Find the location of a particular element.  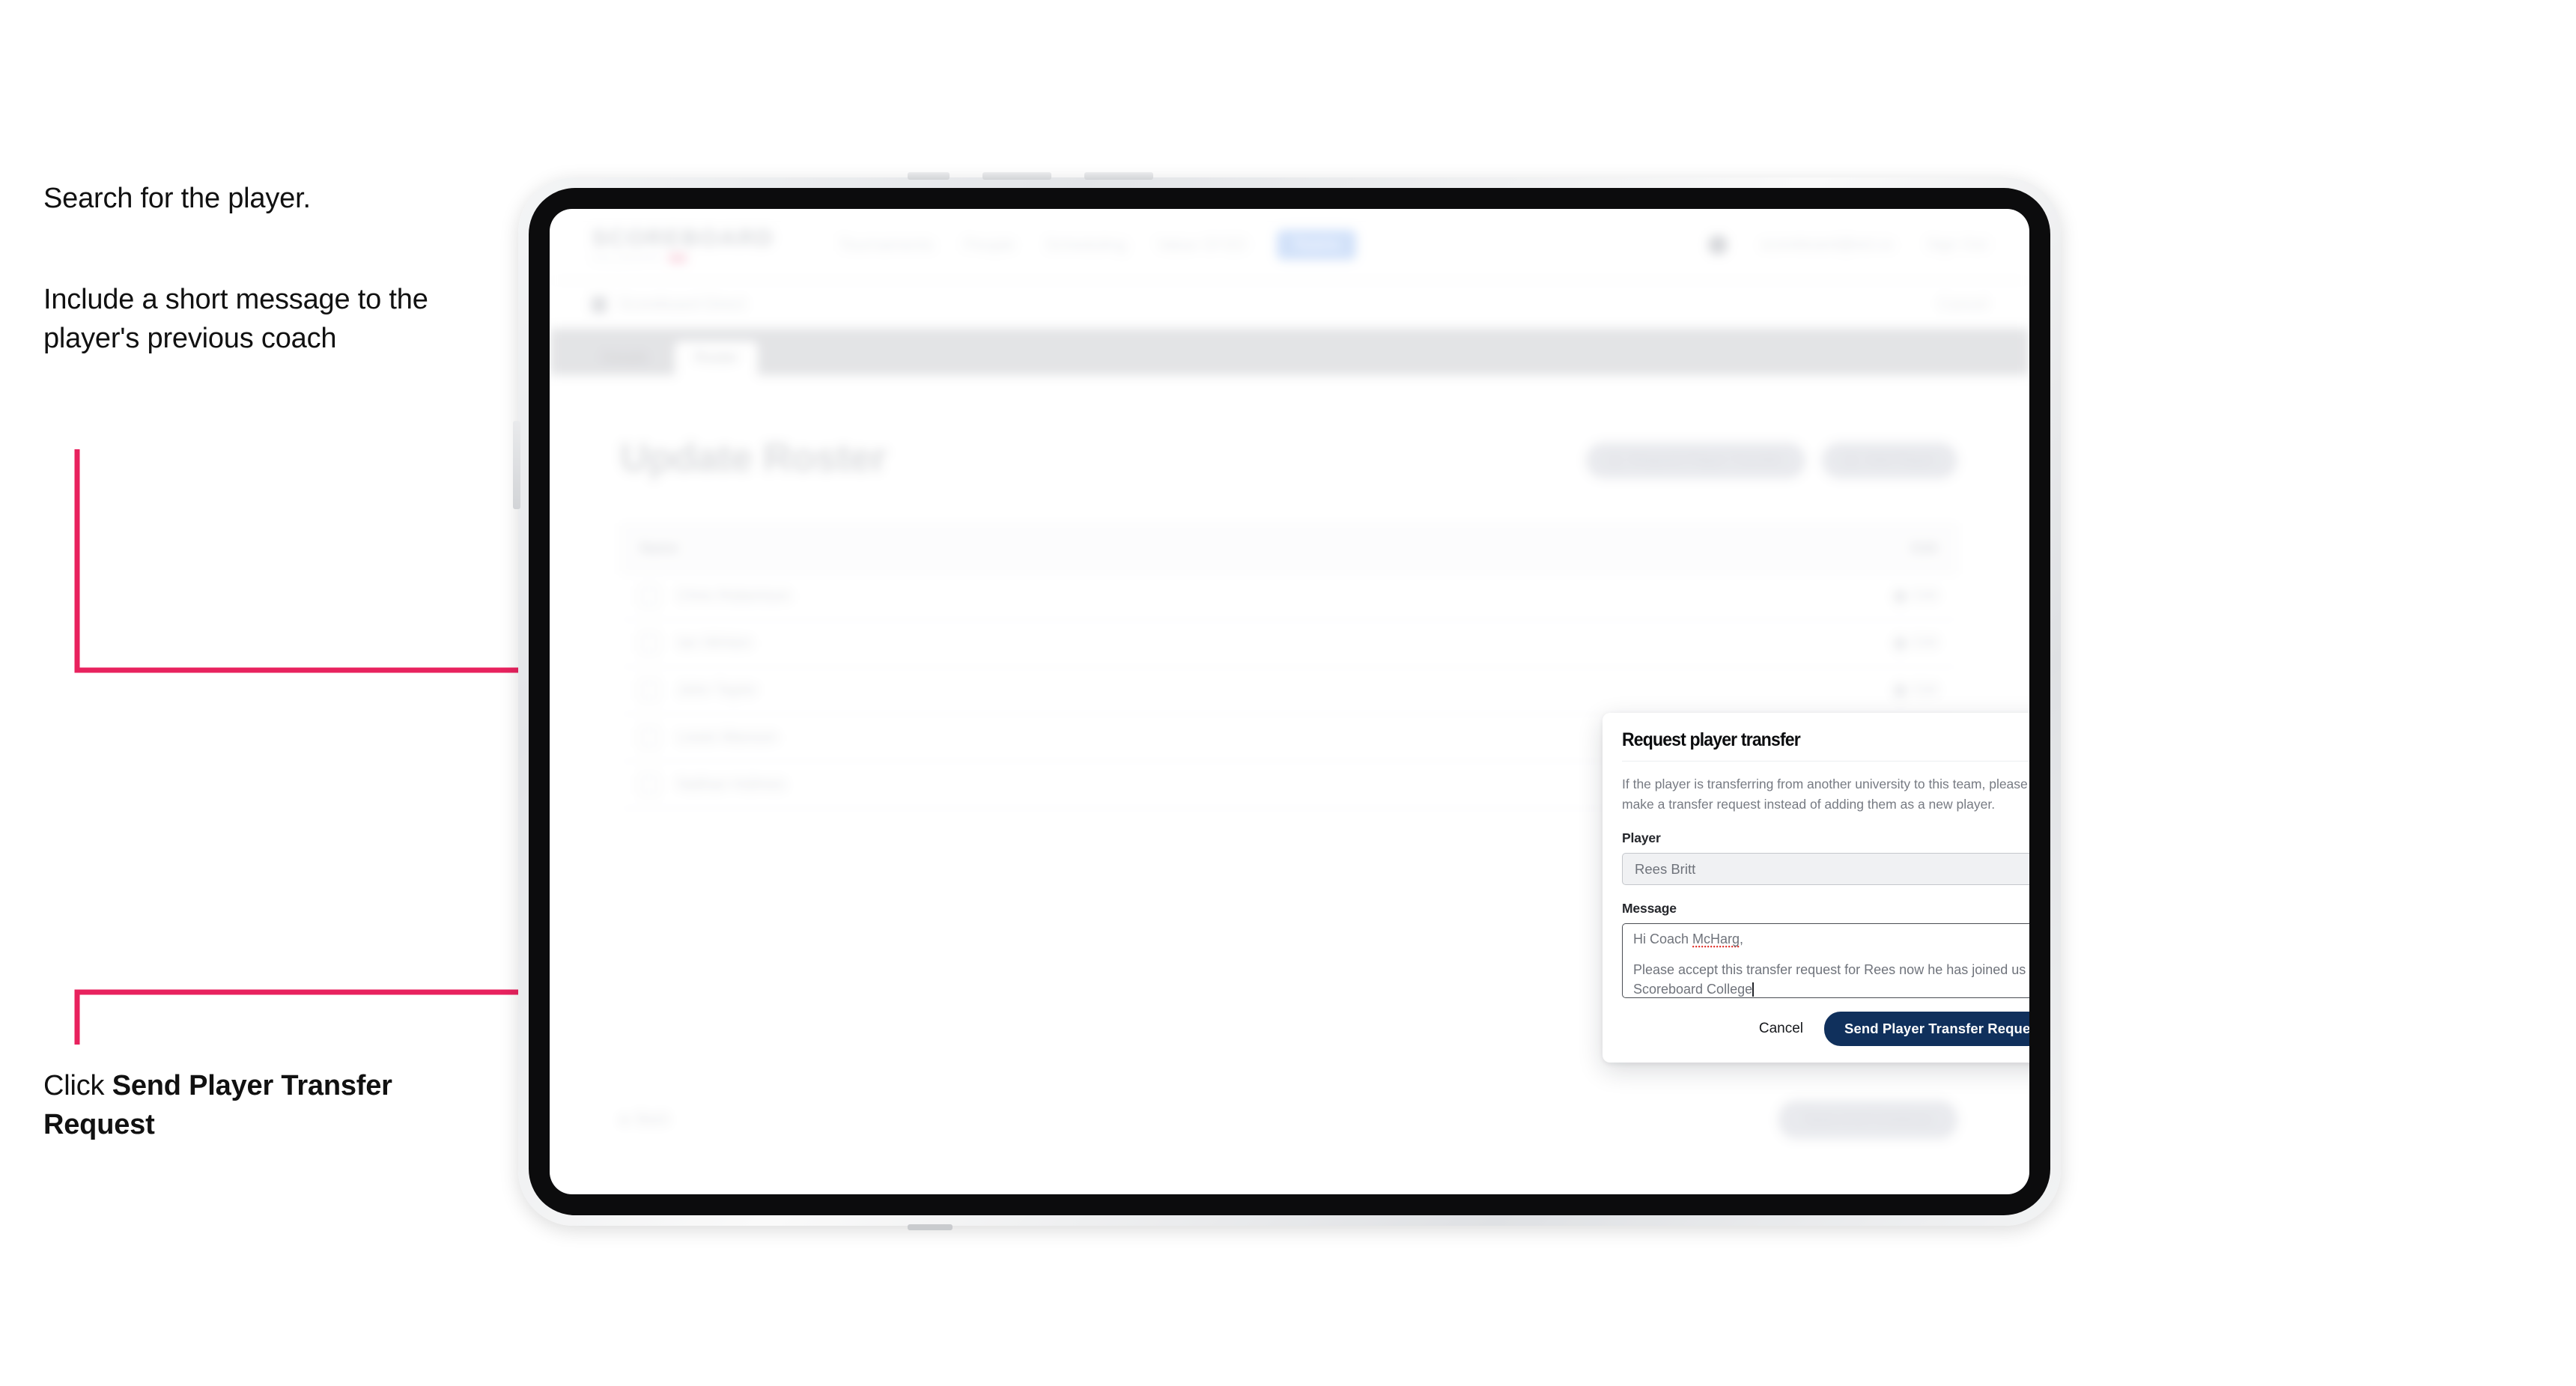

row-player-name: John Taylor is located at coordinates (717, 690).